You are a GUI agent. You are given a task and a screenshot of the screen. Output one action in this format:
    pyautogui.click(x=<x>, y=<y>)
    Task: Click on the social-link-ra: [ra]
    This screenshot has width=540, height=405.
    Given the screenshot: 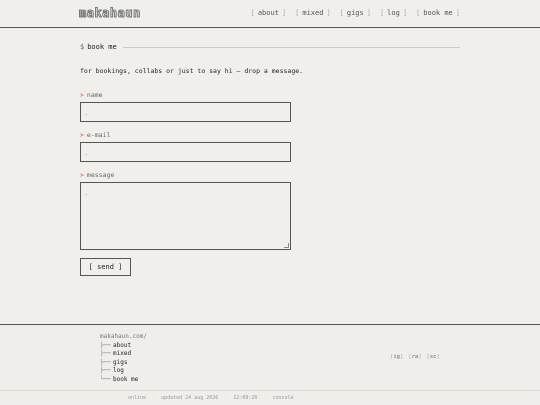 What is the action you would take?
    pyautogui.click(x=414, y=357)
    